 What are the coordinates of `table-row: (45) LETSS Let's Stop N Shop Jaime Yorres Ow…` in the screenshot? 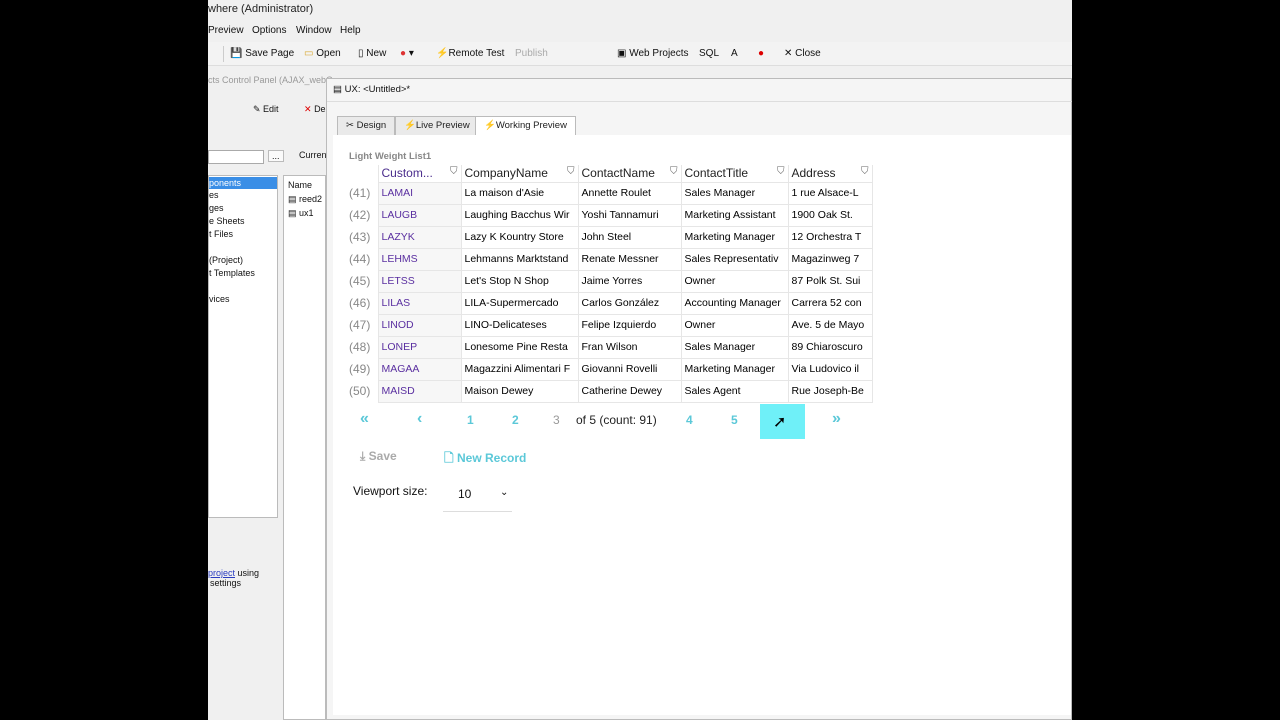 It's located at (609, 281).